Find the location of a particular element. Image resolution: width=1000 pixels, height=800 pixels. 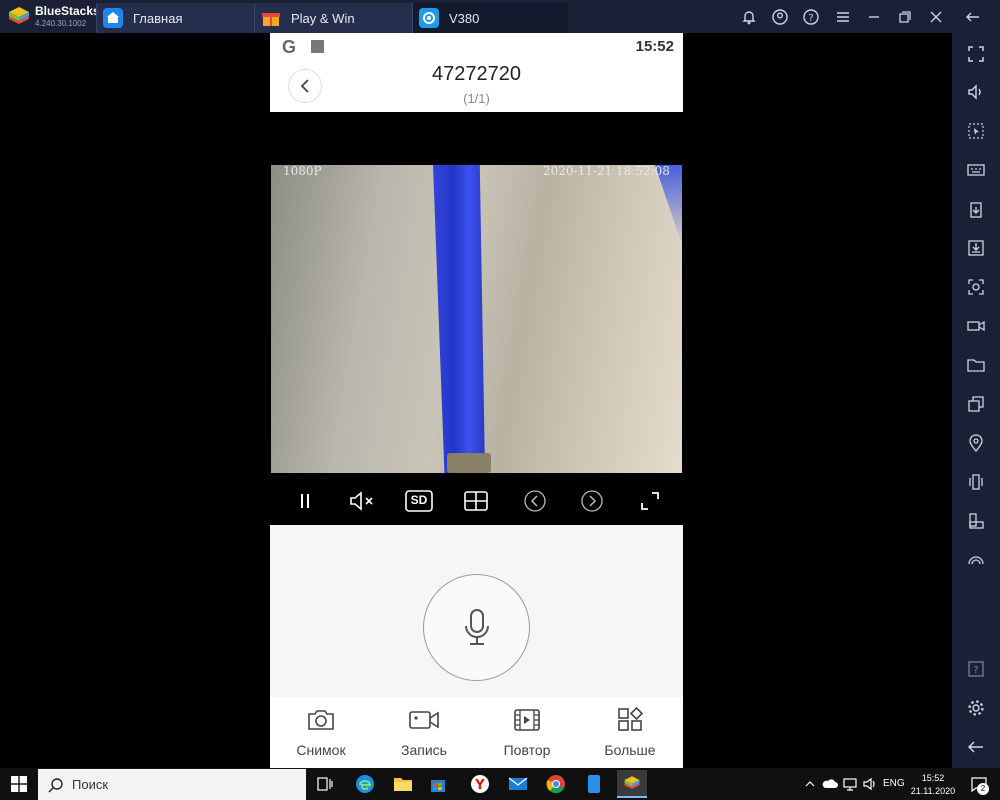

back-button is located at coordinates (305, 86).